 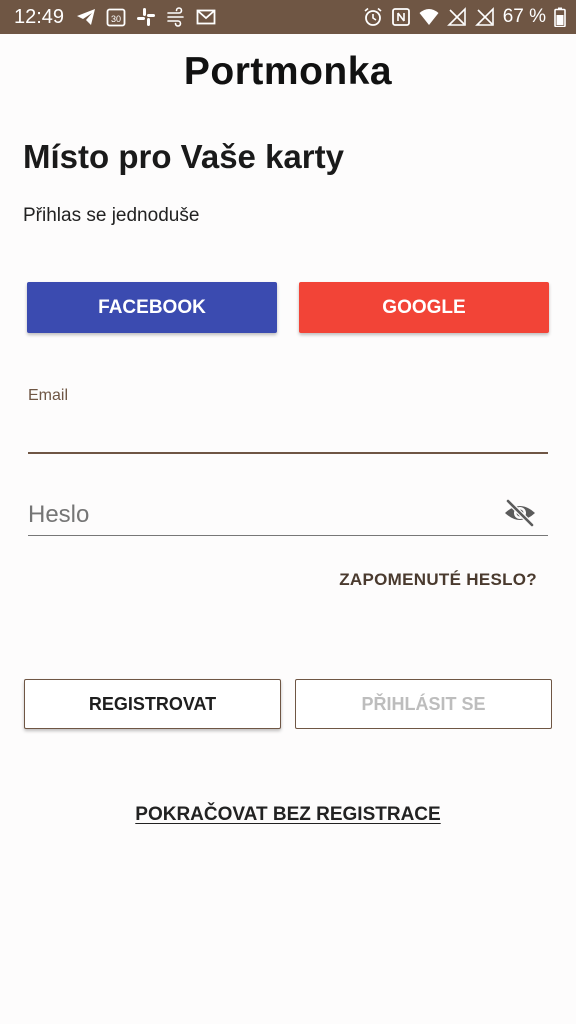 I want to click on slack-icon, so click(x=146, y=17).